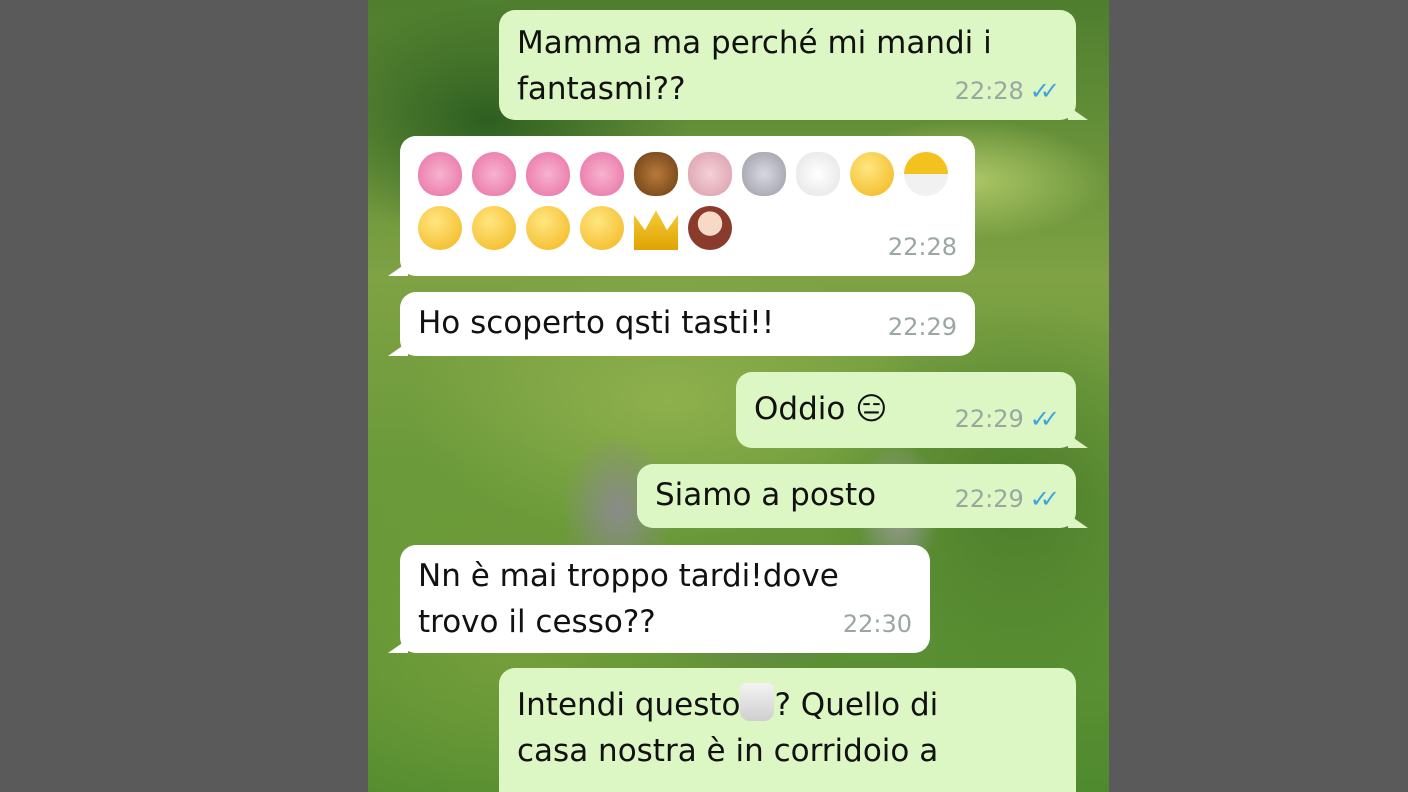  I want to click on message-incoming-emoji: 22:28, so click(681, 206).